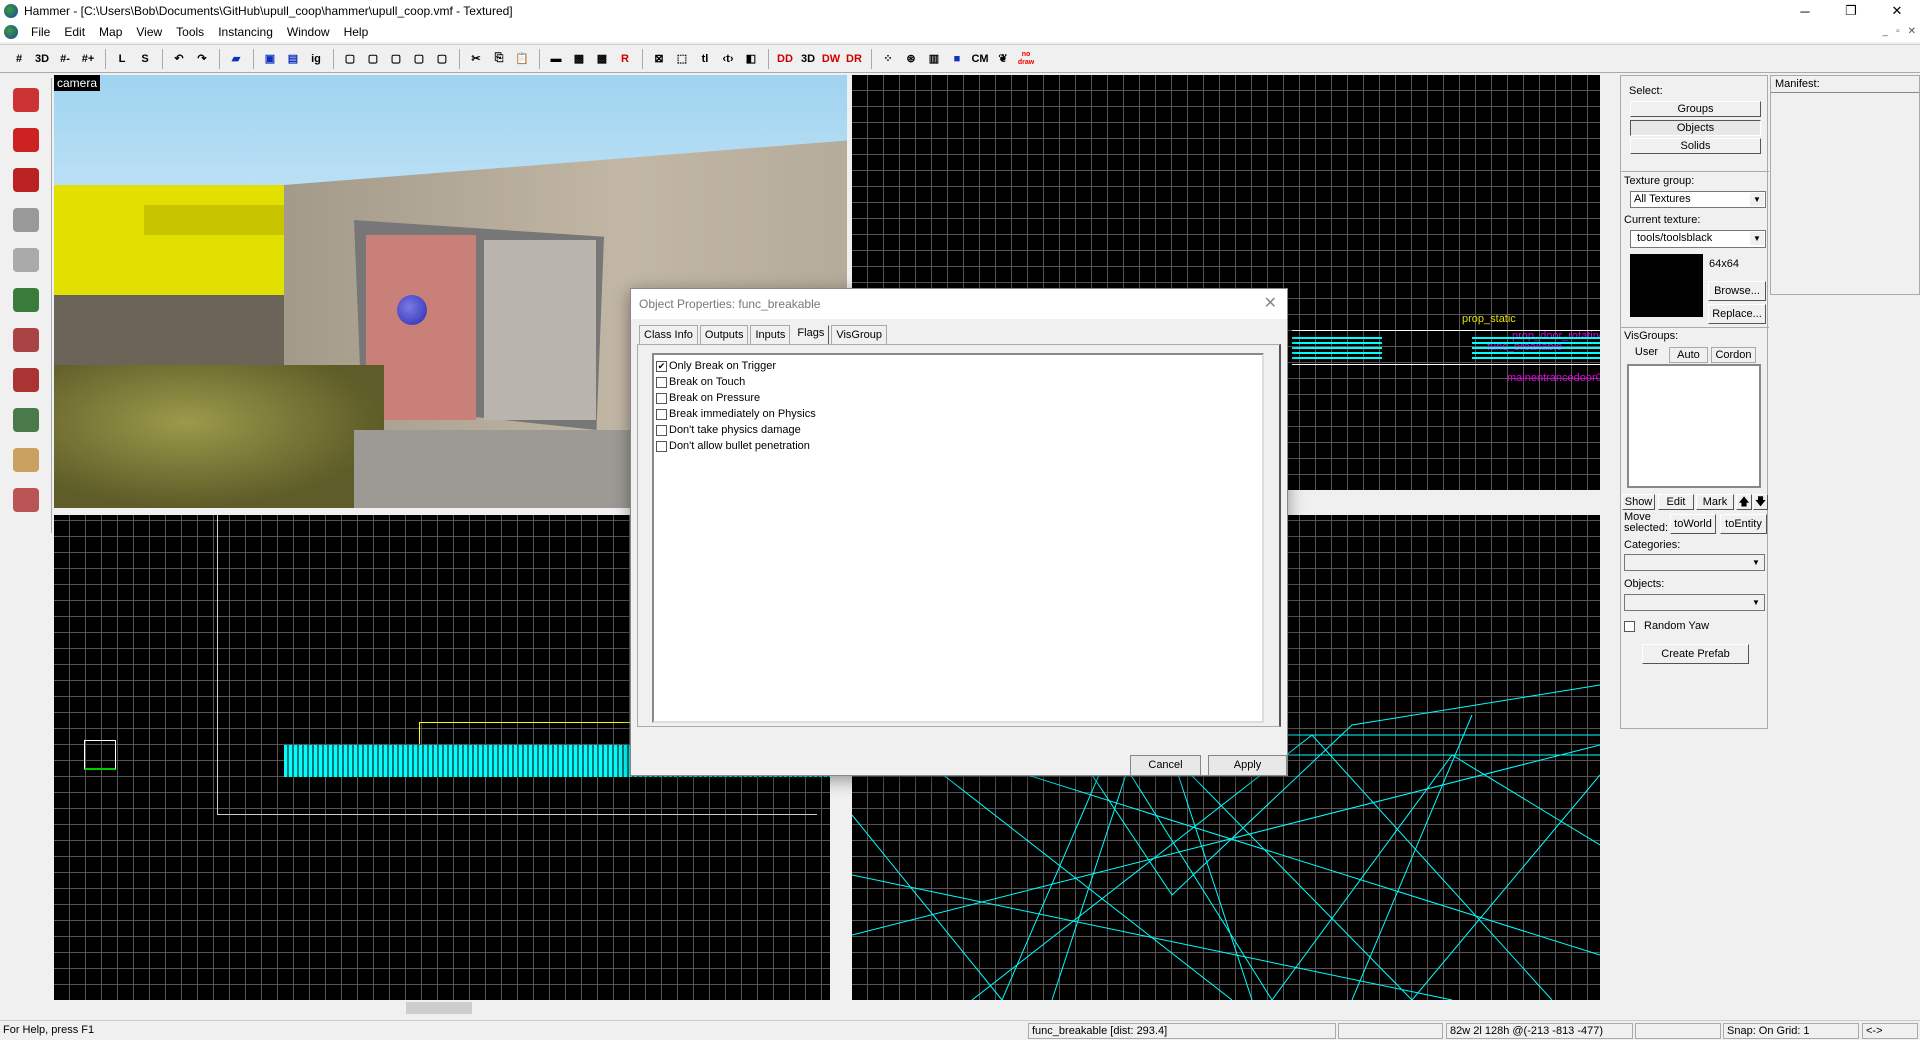  What do you see at coordinates (958, 366) in the screenshot?
I see `flag-row: ✔ Only Break on Trigger` at bounding box center [958, 366].